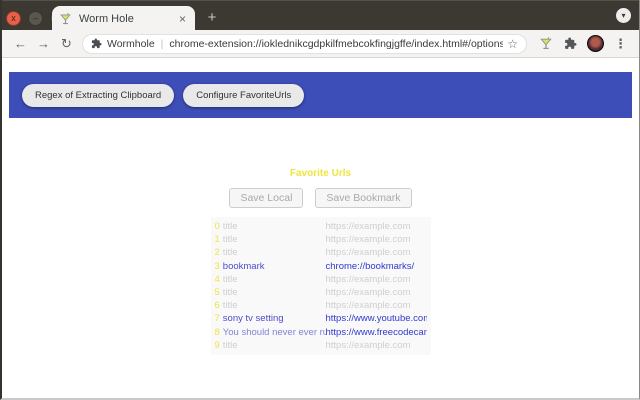 The height and width of the screenshot is (400, 640). Describe the element at coordinates (270, 239) in the screenshot. I see `favorite-title-cell: 1 title` at that location.